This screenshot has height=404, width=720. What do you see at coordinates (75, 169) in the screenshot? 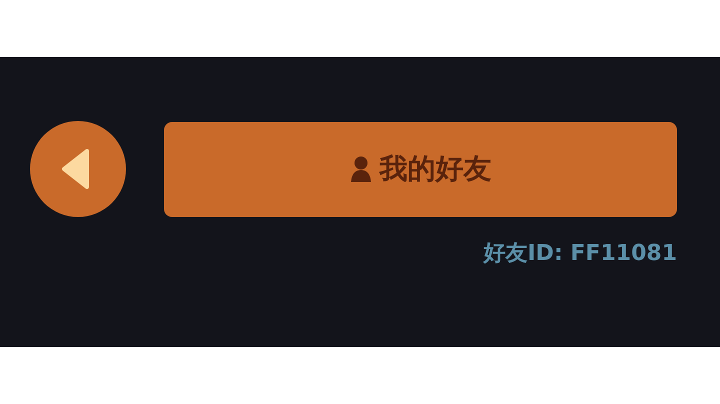
I see `triangle-left-icon` at bounding box center [75, 169].